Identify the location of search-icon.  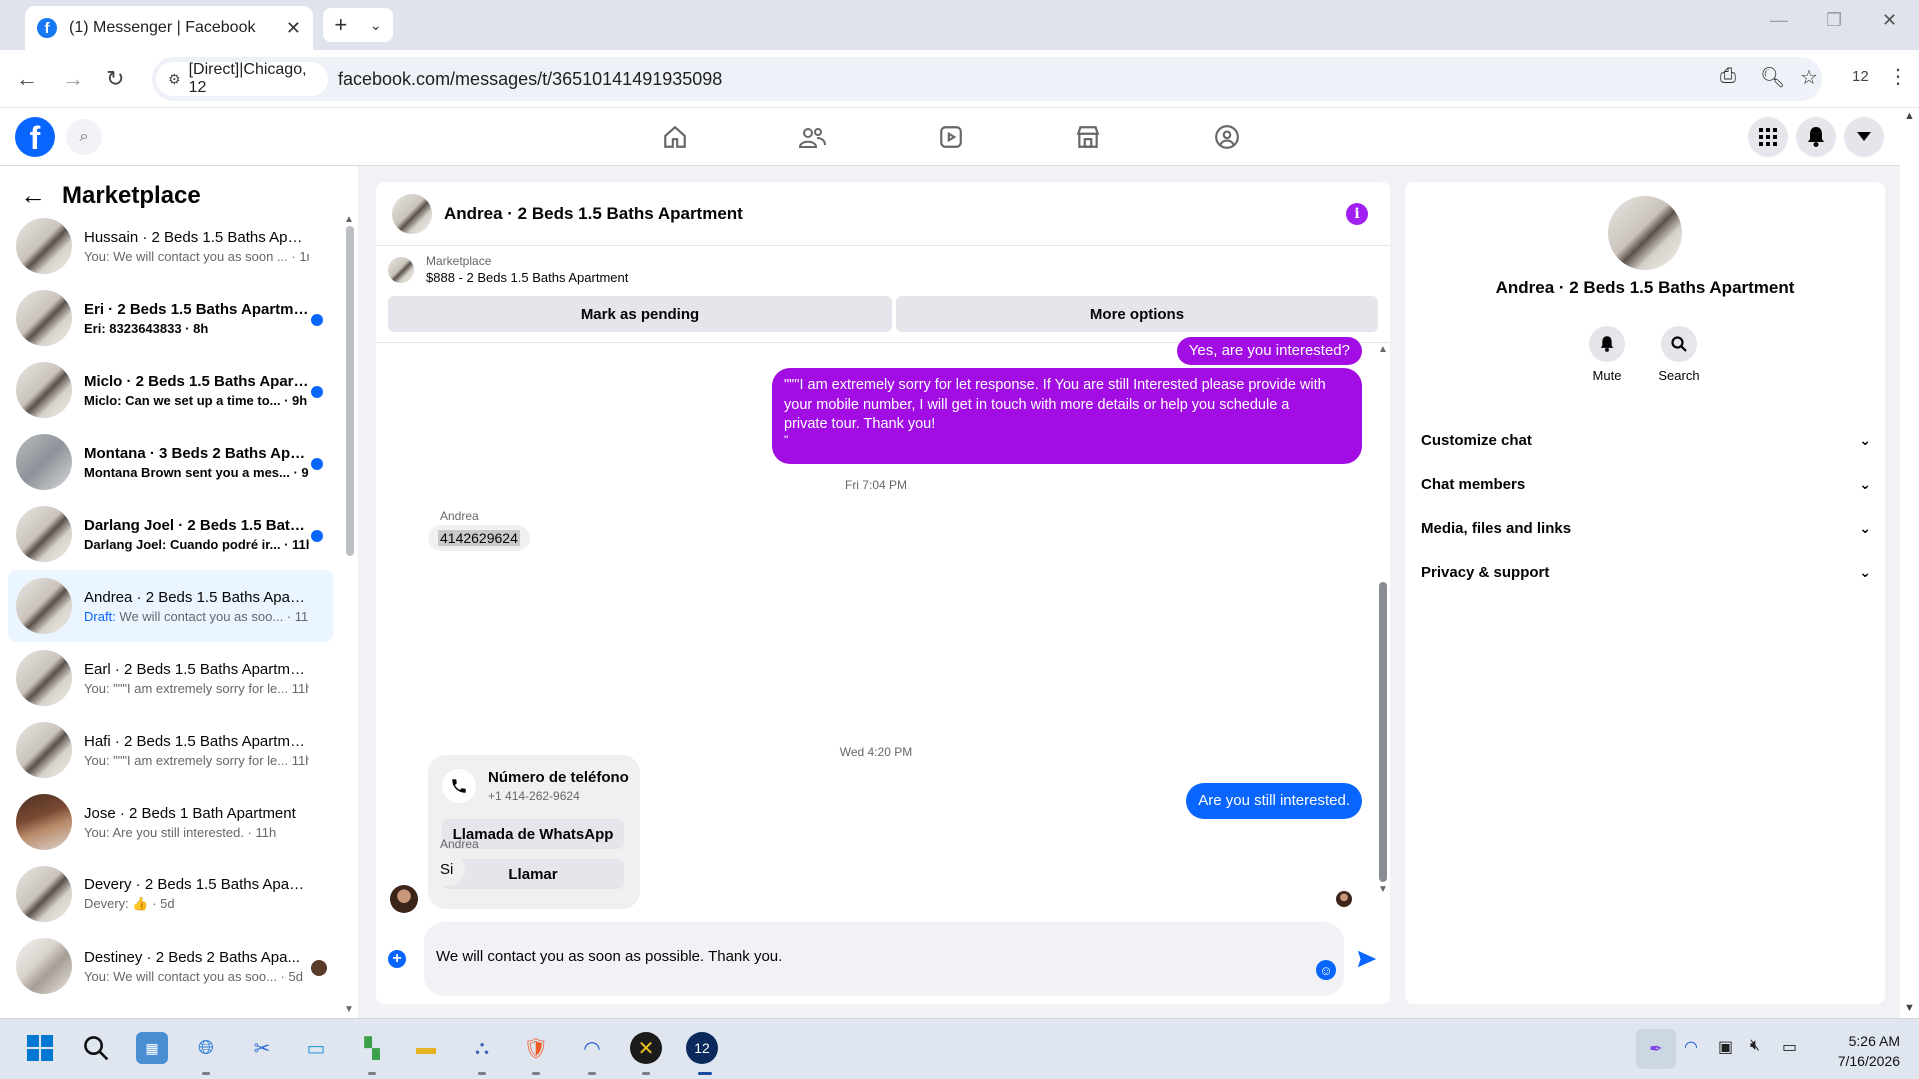
(96, 1048).